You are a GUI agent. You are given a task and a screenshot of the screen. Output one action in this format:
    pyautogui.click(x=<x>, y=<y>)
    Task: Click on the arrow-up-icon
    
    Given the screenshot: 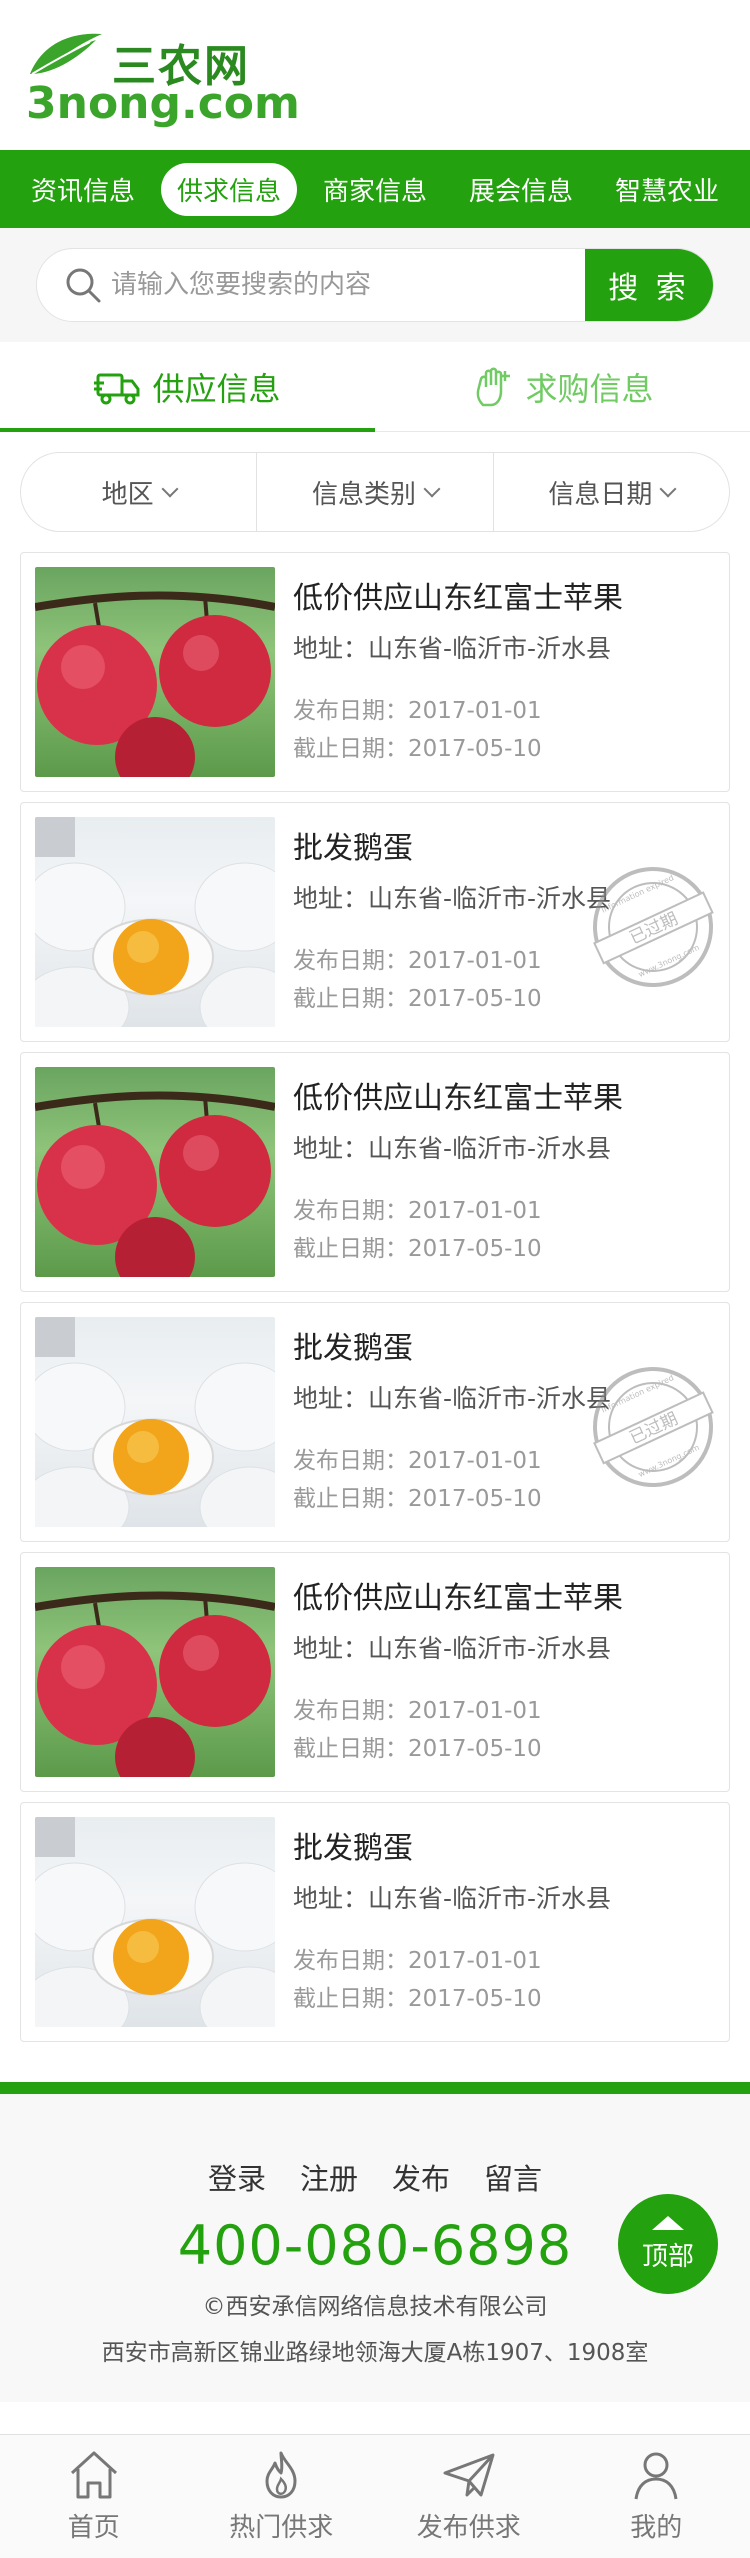 What is the action you would take?
    pyautogui.click(x=668, y=2222)
    